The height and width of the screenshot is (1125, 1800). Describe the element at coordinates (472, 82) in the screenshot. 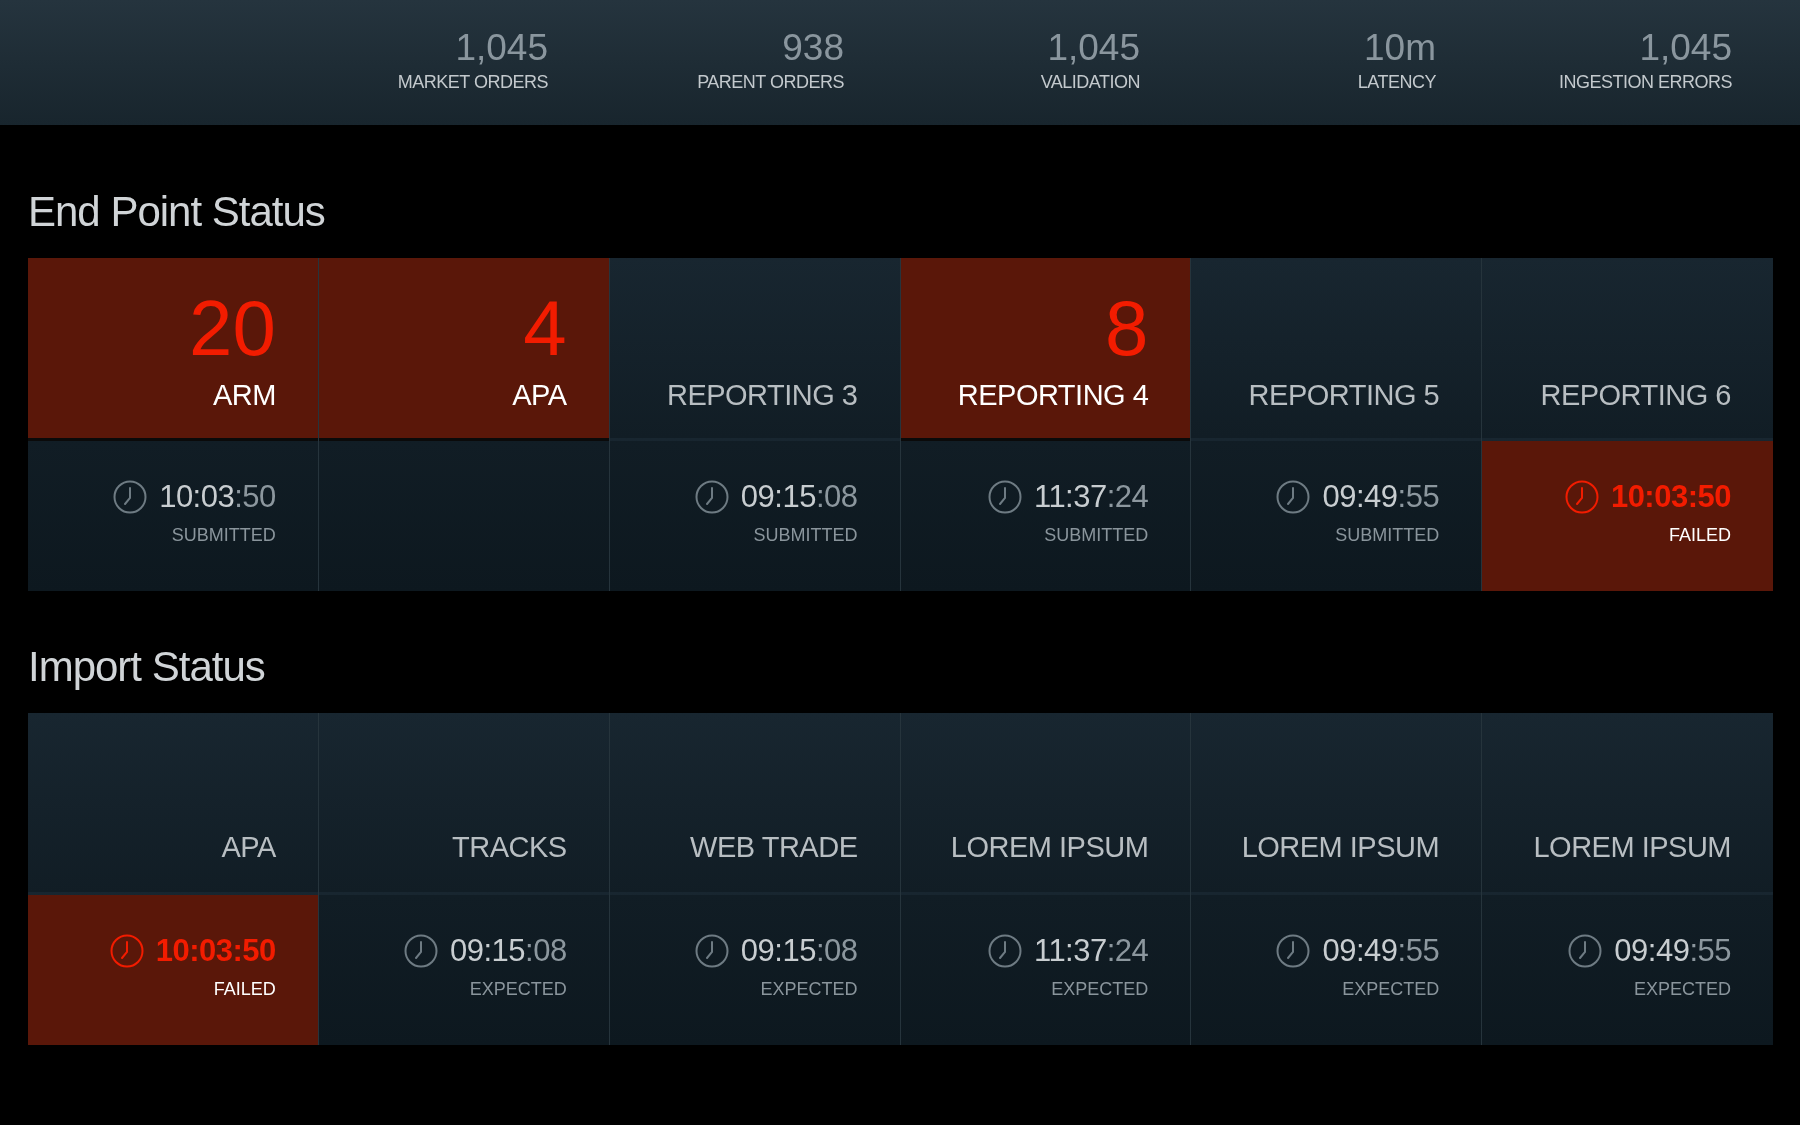

I see `stat-label: MARKET ORDERS` at that location.